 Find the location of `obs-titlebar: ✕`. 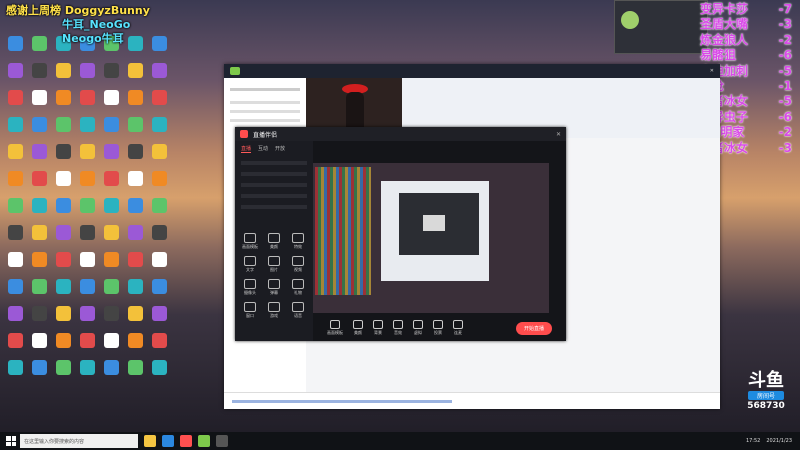

obs-titlebar: ✕ is located at coordinates (472, 71).